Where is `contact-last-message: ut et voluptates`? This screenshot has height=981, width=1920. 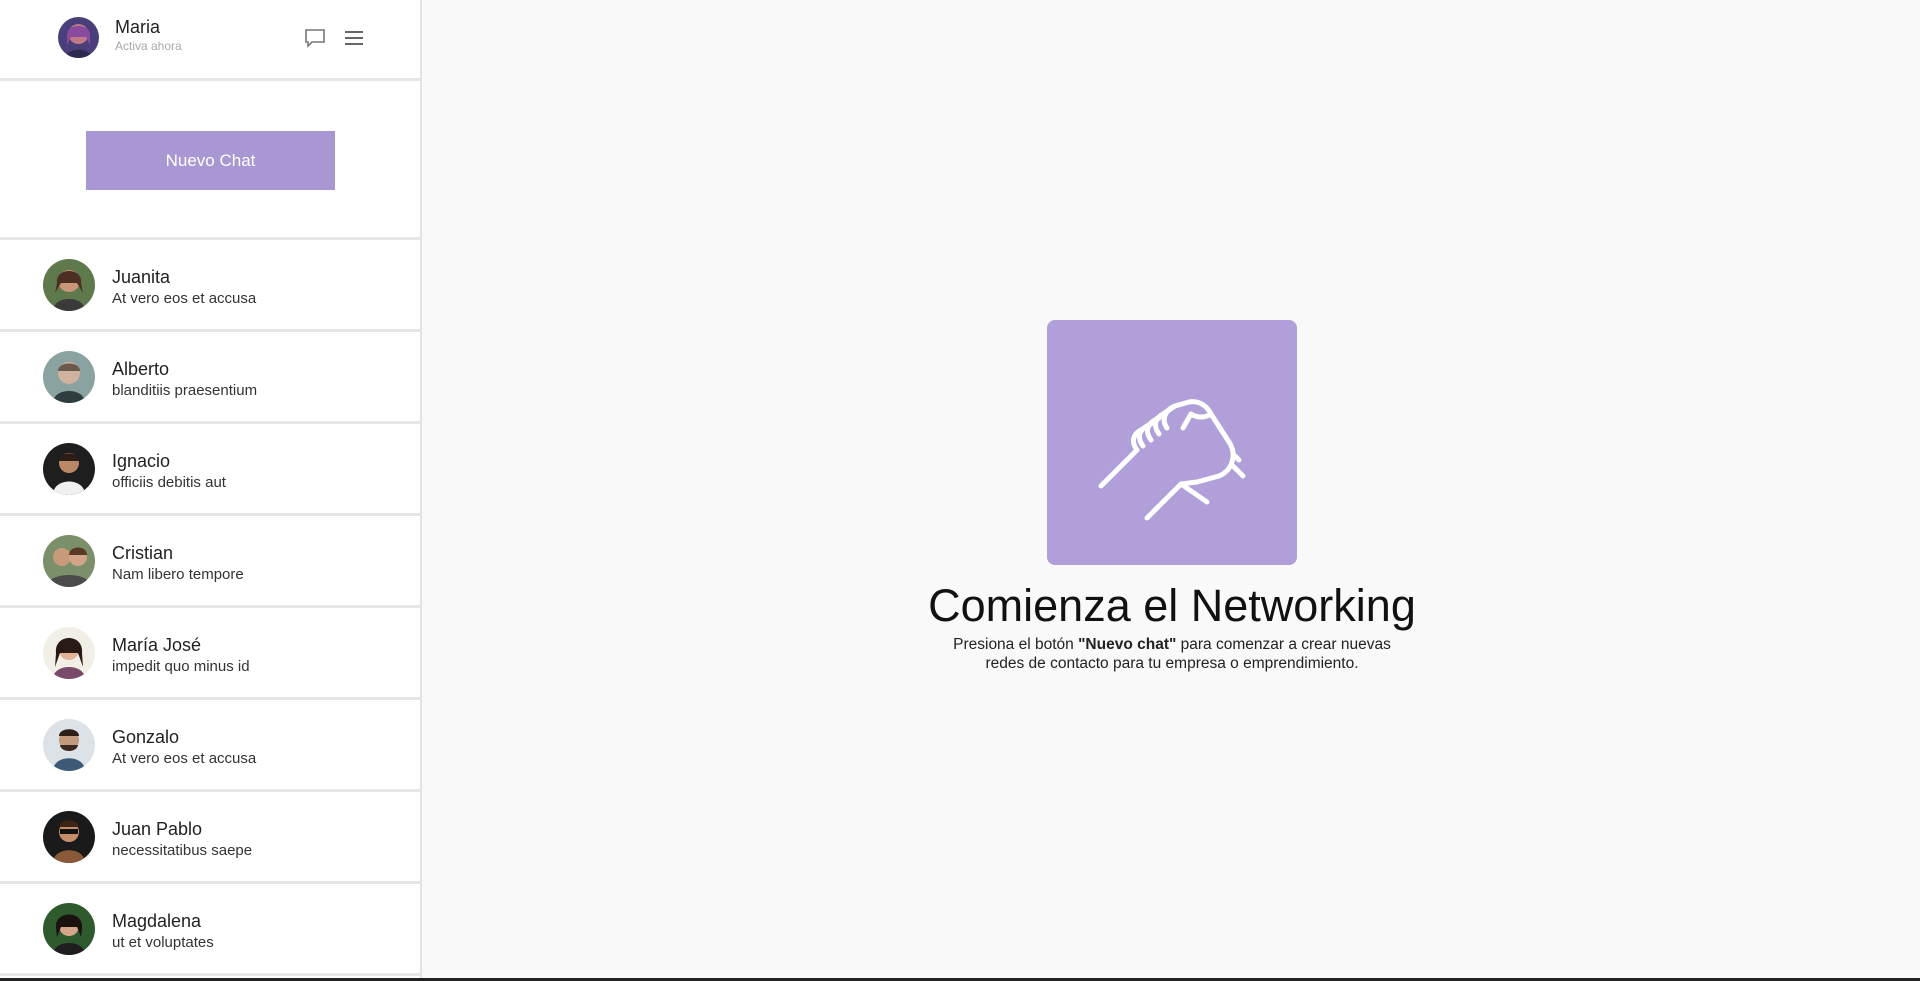 contact-last-message: ut et voluptates is located at coordinates (163, 942).